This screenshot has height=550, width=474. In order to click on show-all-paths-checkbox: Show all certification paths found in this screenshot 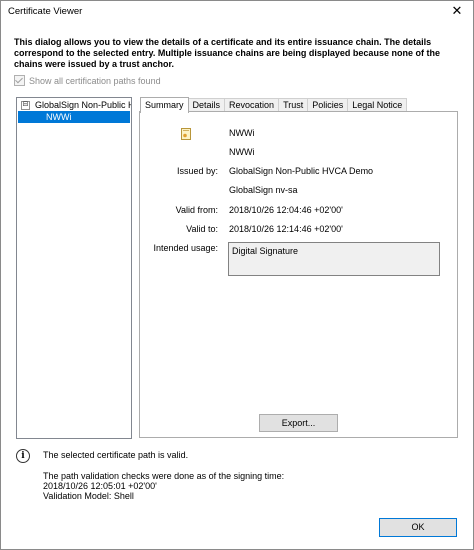, I will do `click(87, 80)`.